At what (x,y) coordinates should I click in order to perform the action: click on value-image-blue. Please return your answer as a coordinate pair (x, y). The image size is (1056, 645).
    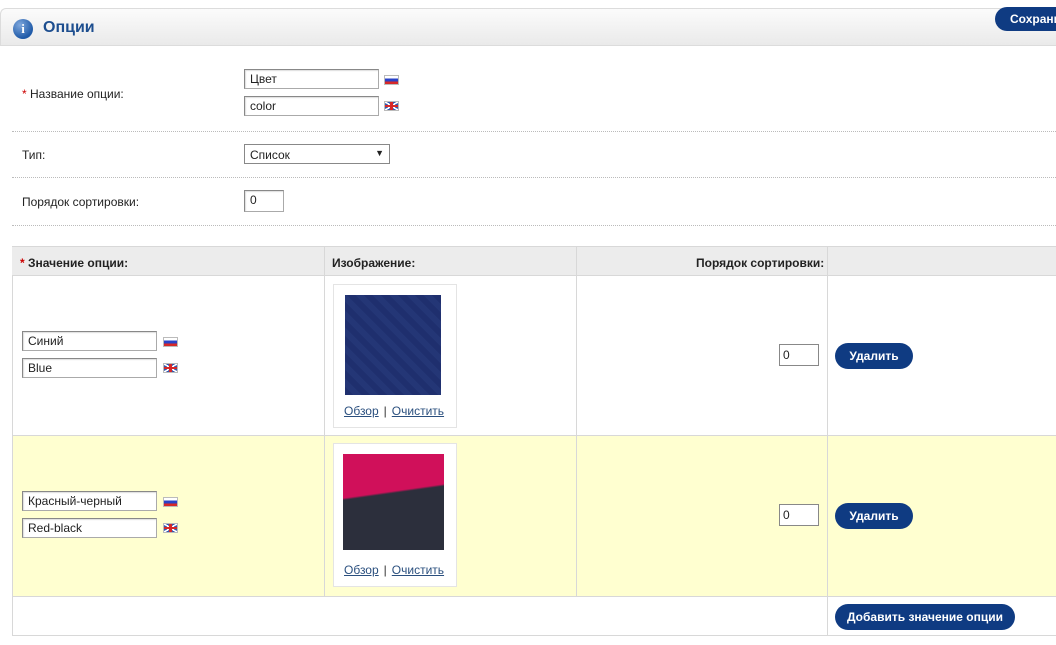
    Looking at the image, I should click on (393, 345).